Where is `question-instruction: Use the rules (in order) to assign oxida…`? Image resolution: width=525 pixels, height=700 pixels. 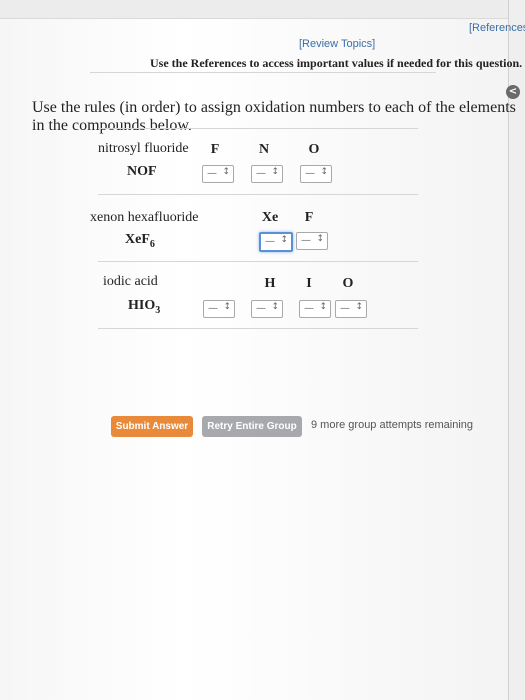
question-instruction: Use the rules (in order) to assign oxida… is located at coordinates (274, 116).